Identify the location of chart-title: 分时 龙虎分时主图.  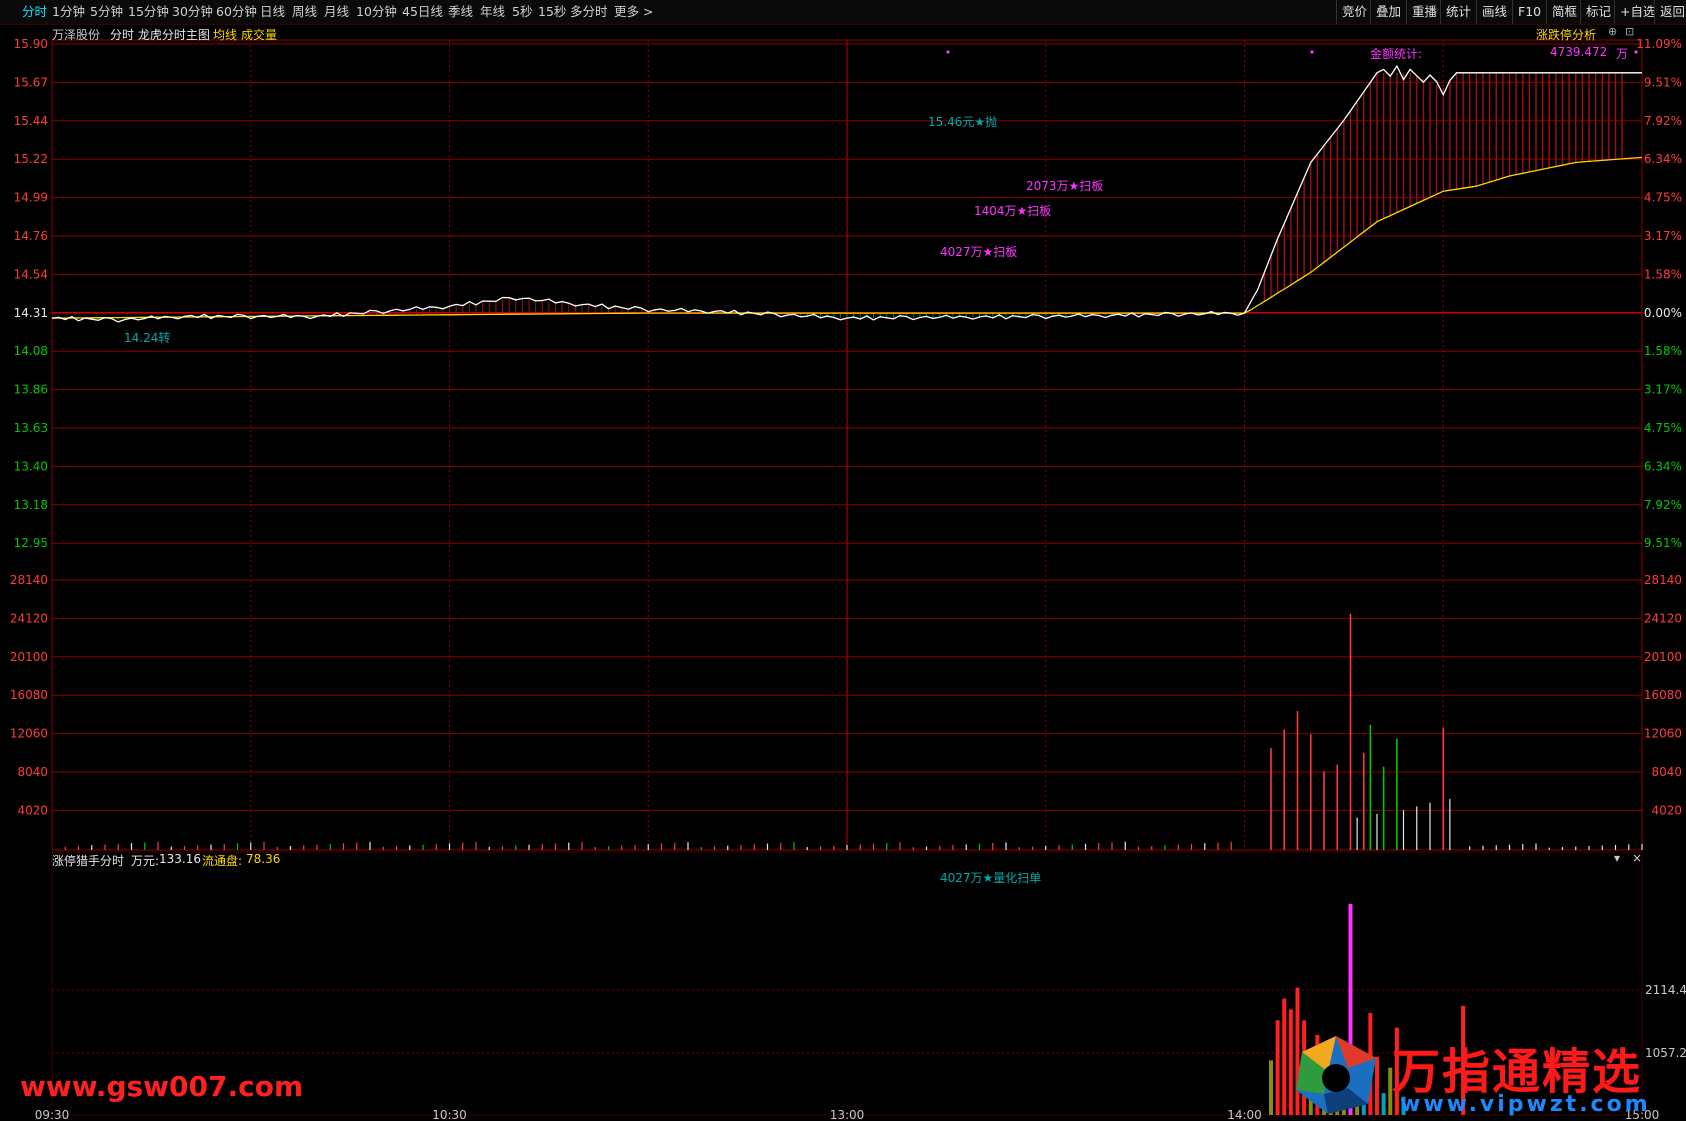
(160, 35).